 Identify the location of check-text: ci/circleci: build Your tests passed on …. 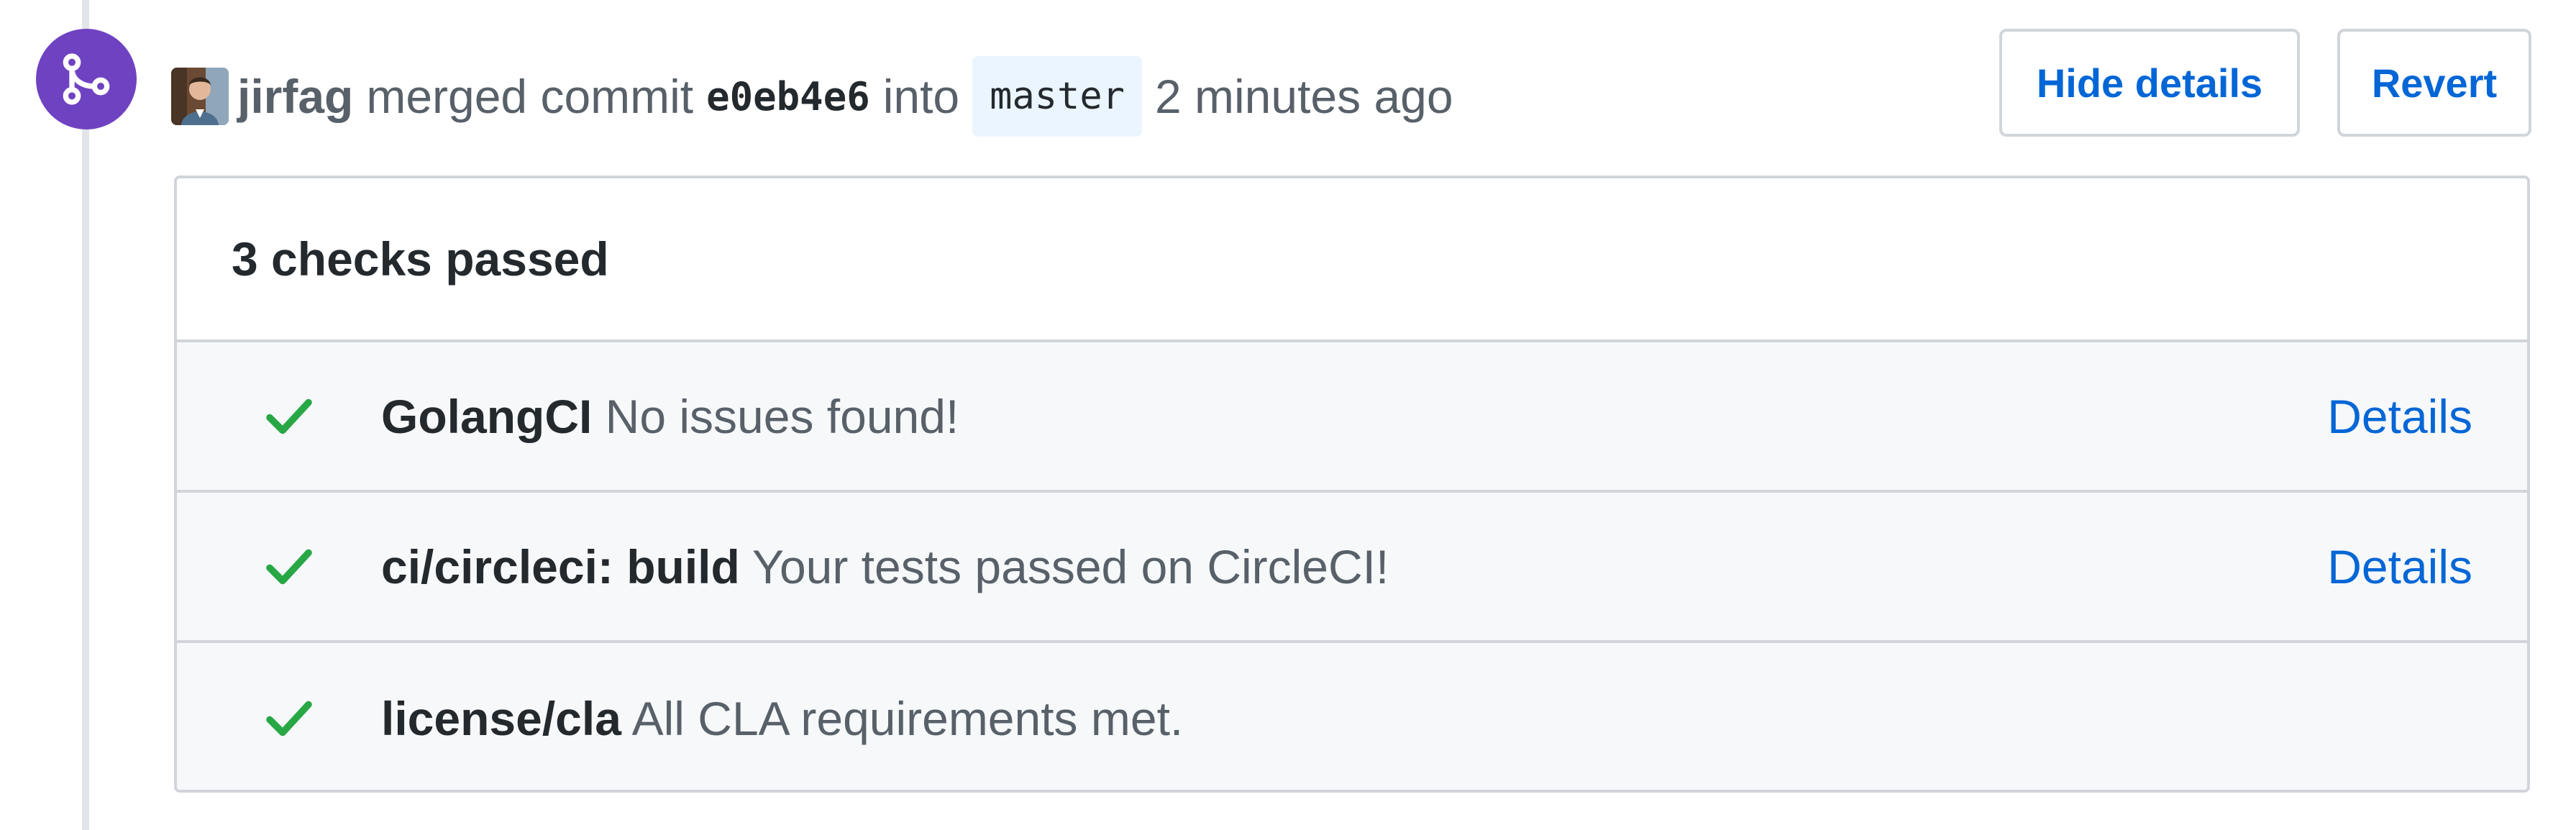
(885, 566).